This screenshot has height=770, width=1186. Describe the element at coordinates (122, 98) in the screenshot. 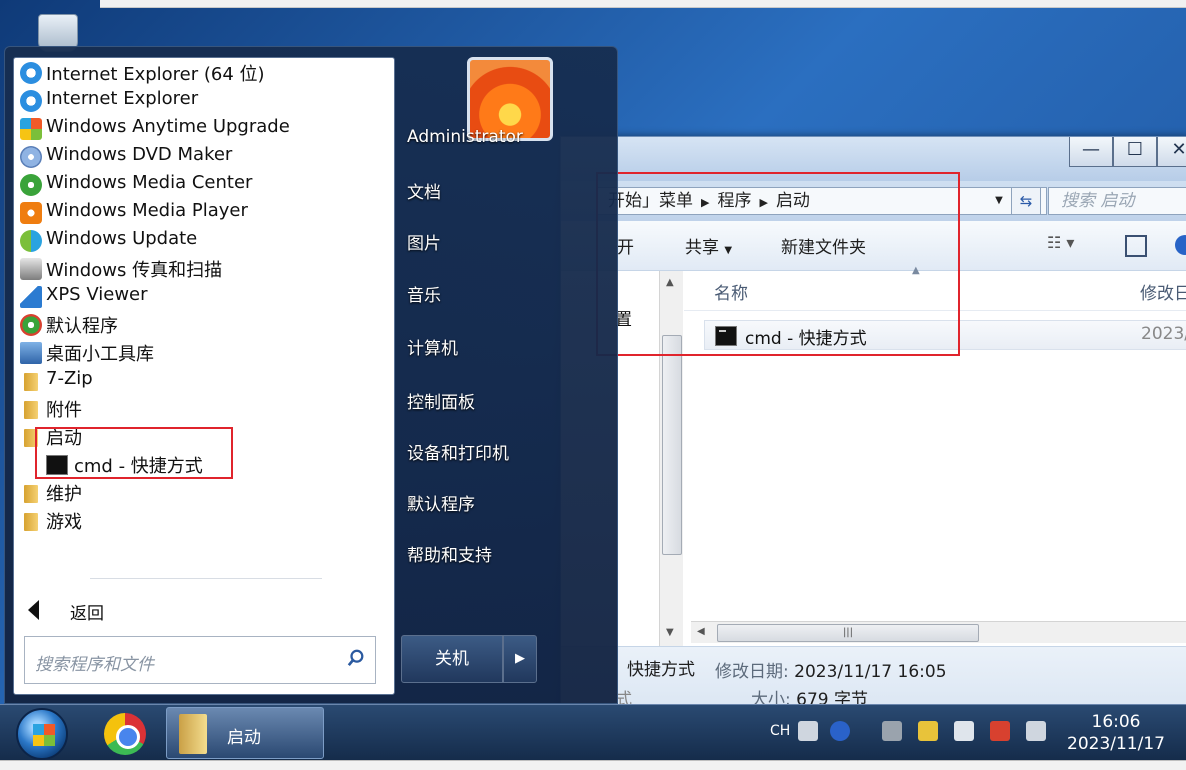

I see `program-label: Internet Explorer` at that location.